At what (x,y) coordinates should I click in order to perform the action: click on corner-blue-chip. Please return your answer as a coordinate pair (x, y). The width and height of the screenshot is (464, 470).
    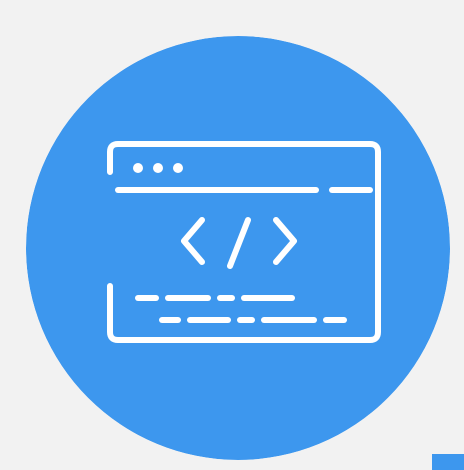
    Looking at the image, I should click on (448, 462).